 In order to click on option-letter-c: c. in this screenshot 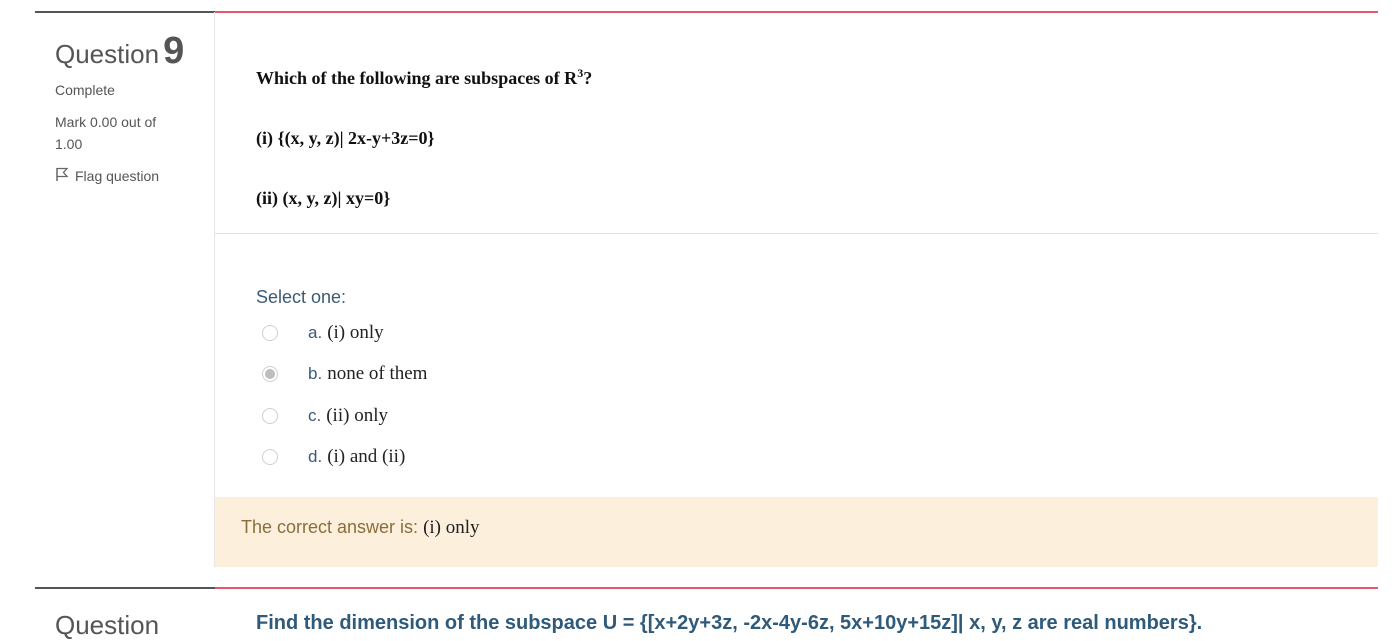, I will do `click(315, 415)`.